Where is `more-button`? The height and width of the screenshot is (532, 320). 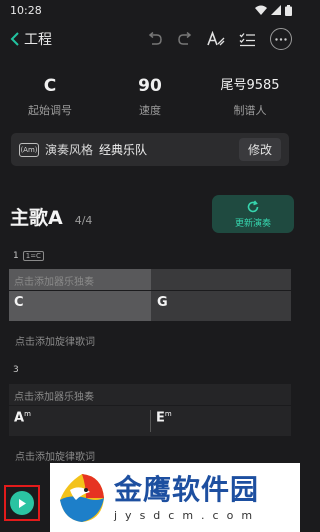 more-button is located at coordinates (281, 39).